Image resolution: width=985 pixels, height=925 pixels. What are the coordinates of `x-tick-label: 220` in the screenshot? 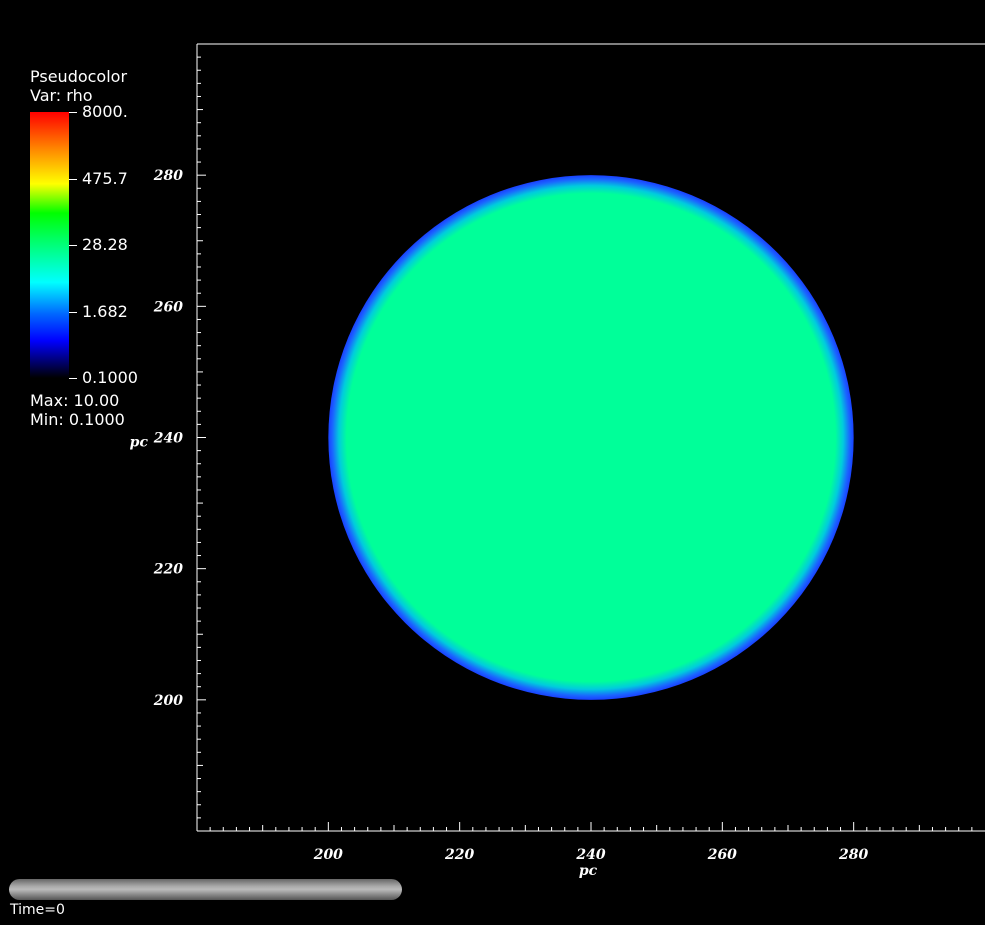 It's located at (459, 855).